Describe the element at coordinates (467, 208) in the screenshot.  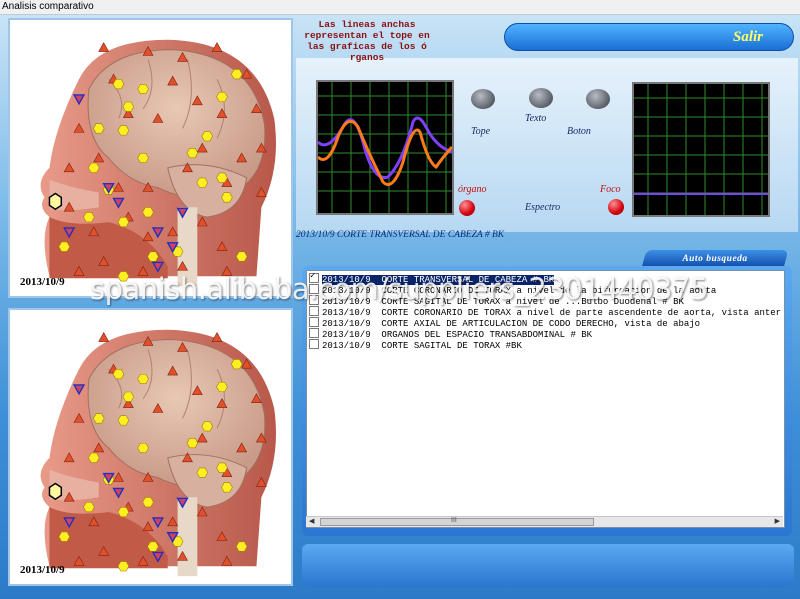
I see `organo-indicator` at that location.